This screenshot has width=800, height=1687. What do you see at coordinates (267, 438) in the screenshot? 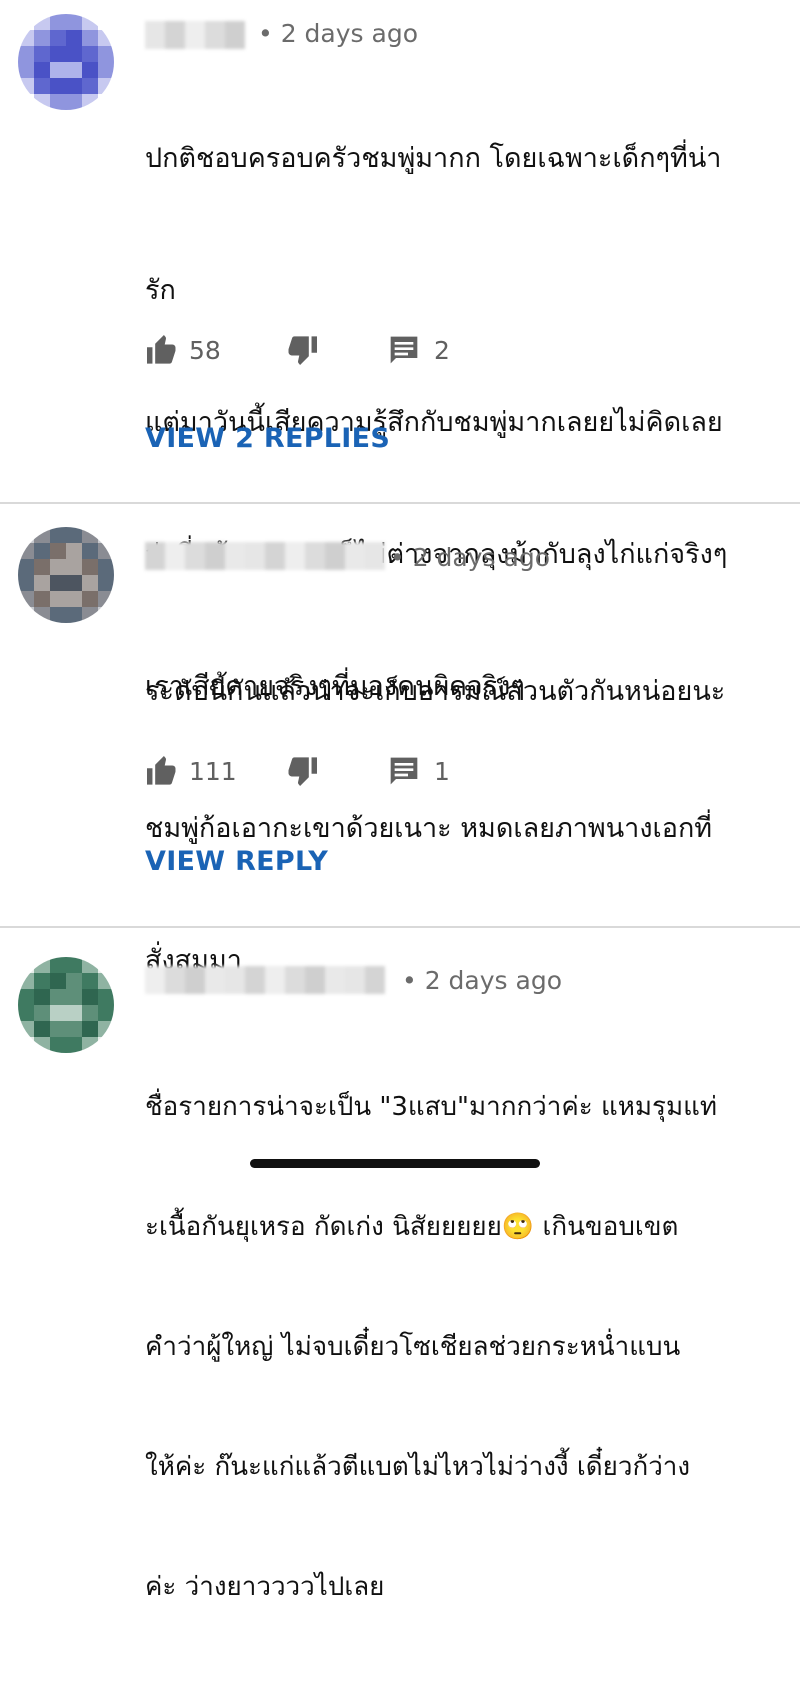
I see `view-replies-link: VIEW 2 REPLIES` at bounding box center [267, 438].